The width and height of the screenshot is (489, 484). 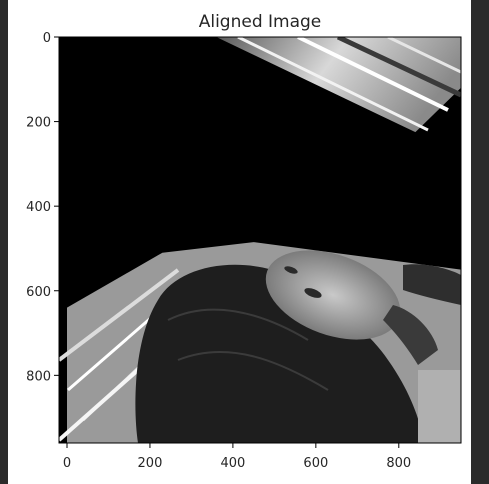 What do you see at coordinates (38, 292) in the screenshot?
I see `y-tick-label: 600` at bounding box center [38, 292].